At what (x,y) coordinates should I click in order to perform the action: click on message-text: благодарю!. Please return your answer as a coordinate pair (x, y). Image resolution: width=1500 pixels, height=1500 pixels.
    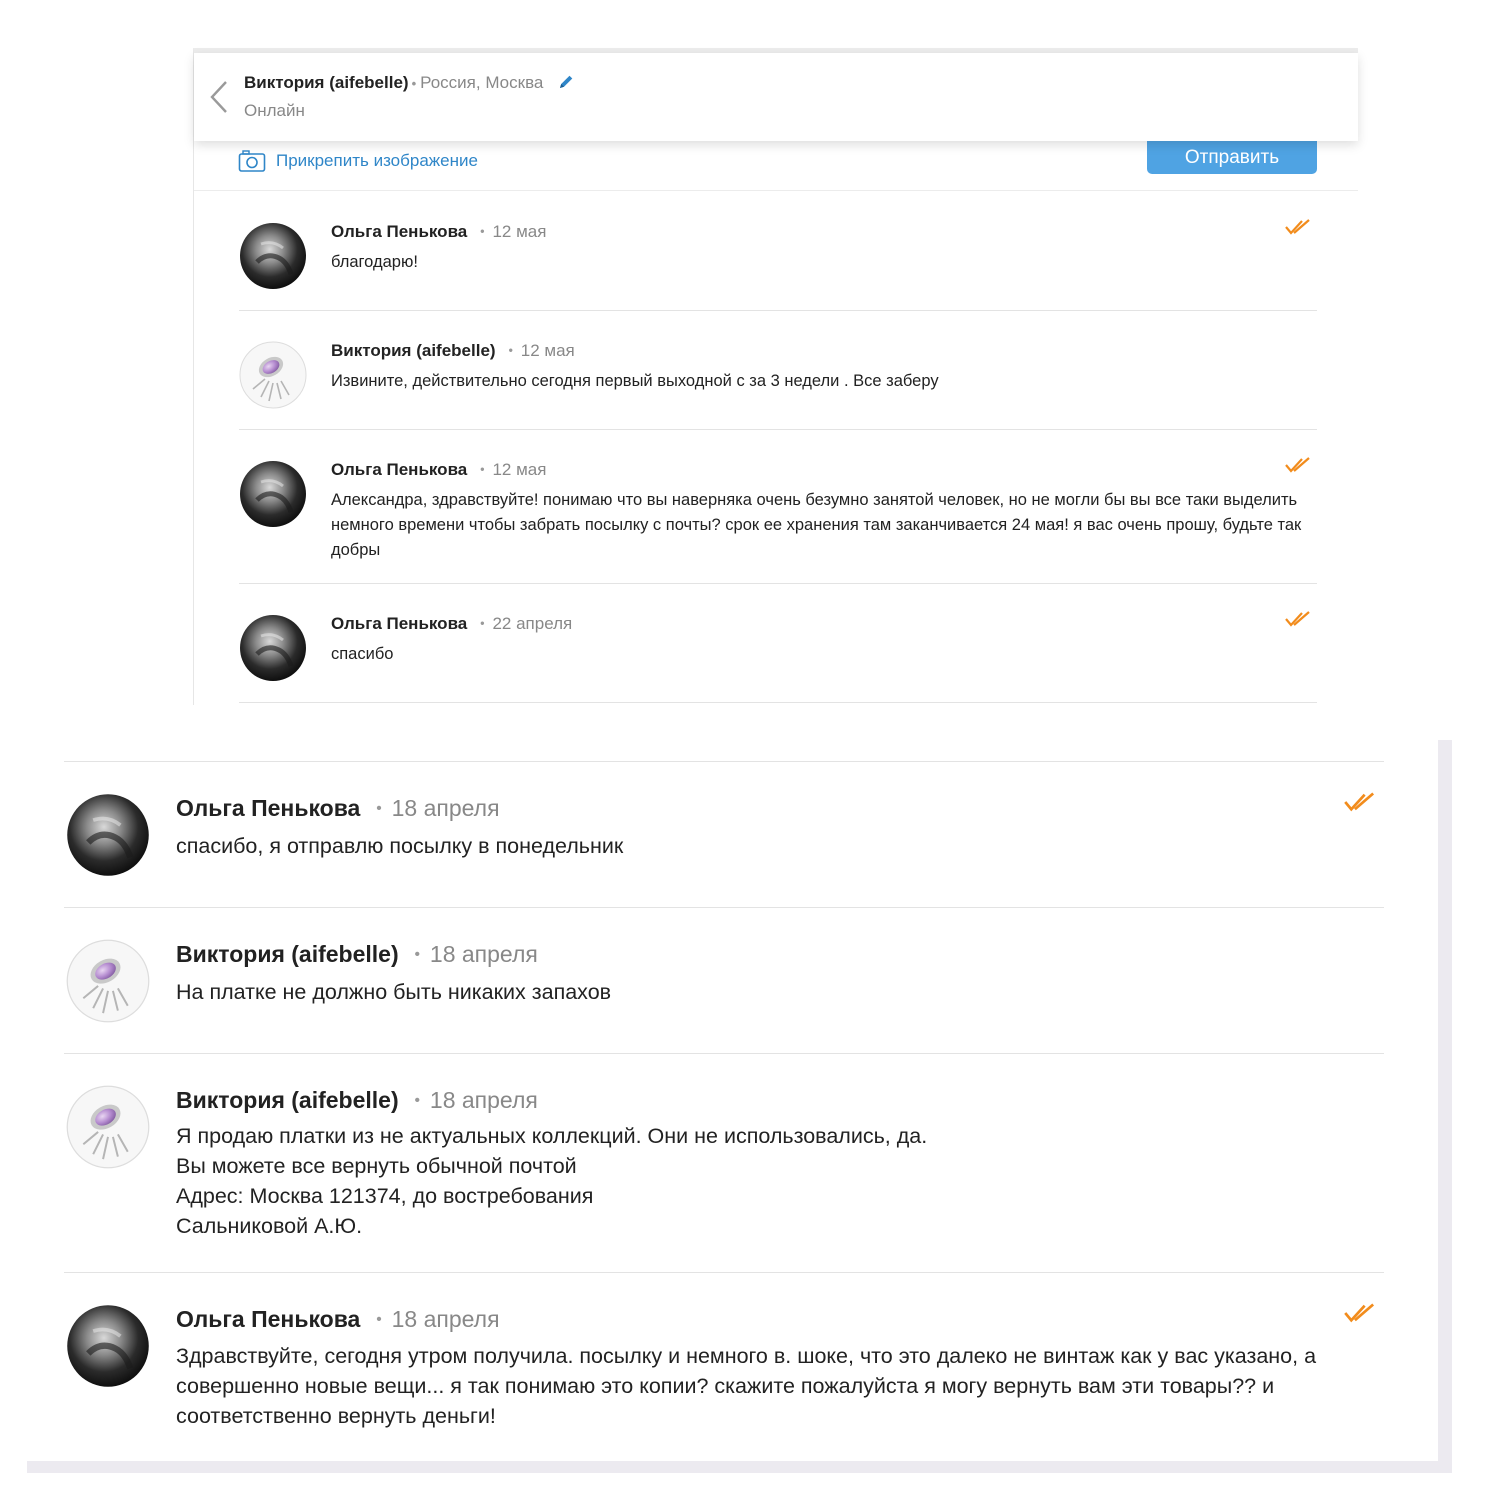
    Looking at the image, I should click on (374, 262).